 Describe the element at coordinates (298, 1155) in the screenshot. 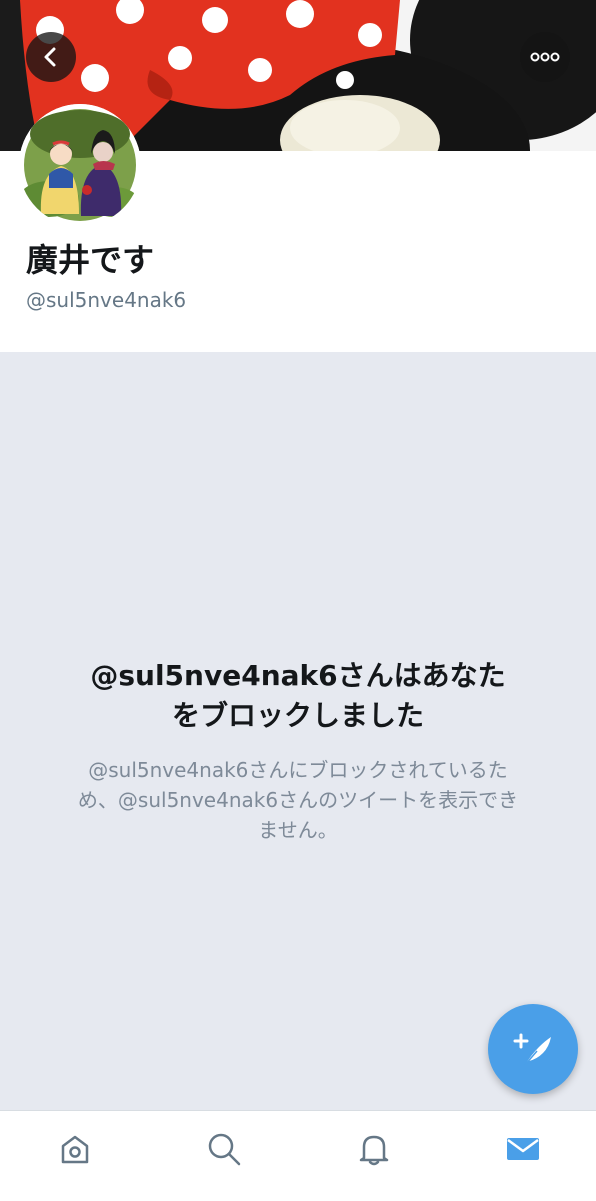

I see `bottom-tab-bar` at that location.